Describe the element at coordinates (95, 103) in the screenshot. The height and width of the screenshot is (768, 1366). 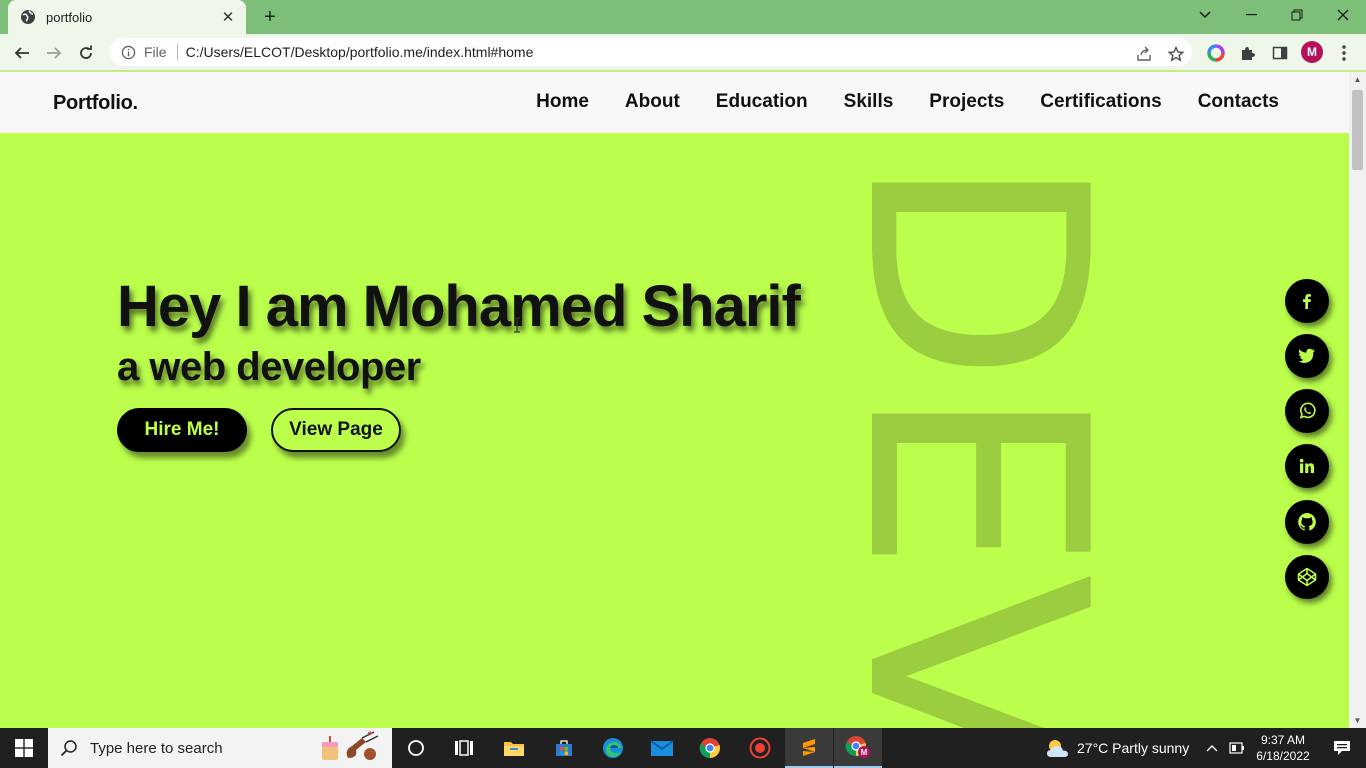
I see `site-logo: Portfolio.` at that location.